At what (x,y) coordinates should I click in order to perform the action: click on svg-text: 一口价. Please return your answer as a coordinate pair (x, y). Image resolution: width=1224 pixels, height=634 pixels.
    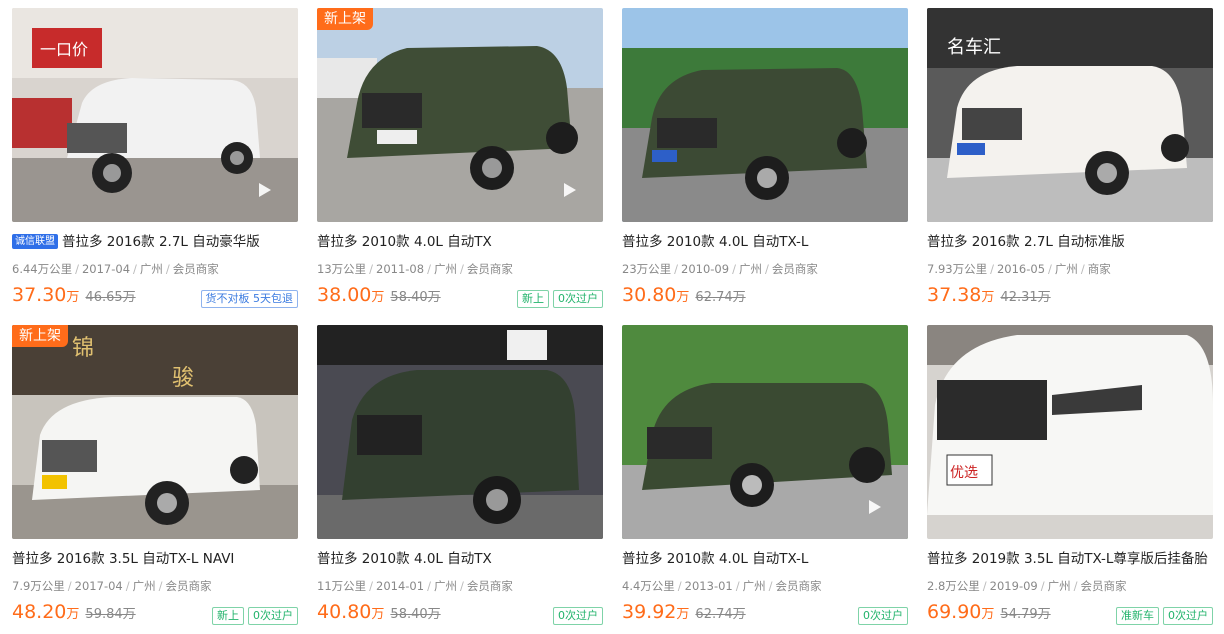
    Looking at the image, I should click on (64, 49).